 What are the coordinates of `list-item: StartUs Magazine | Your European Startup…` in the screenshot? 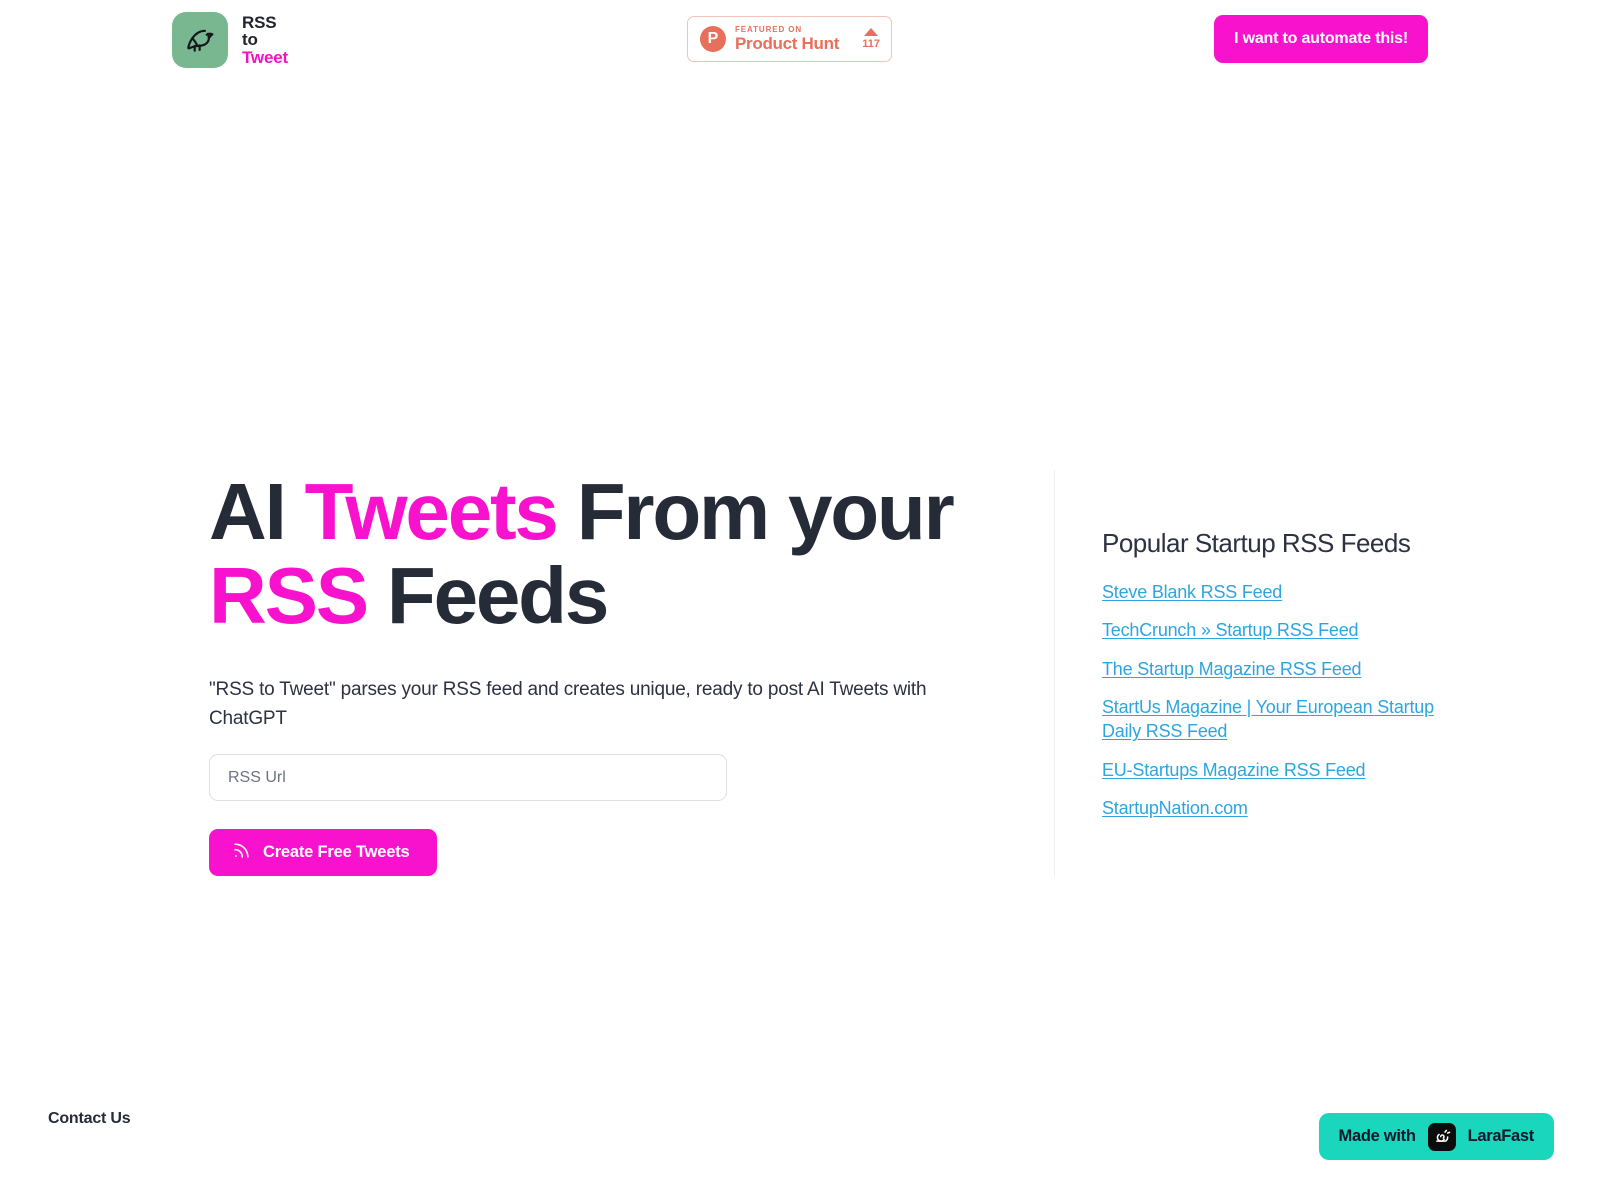 It's located at (1288, 719).